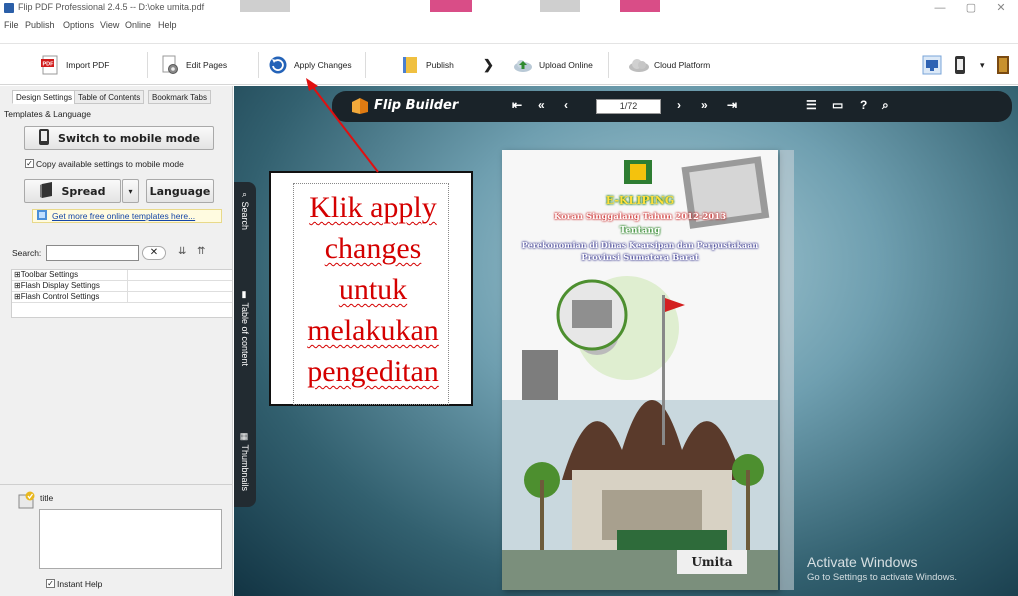 The height and width of the screenshot is (596, 1018). What do you see at coordinates (29, 163) in the screenshot?
I see `copy-settings-checkbox: ✓` at bounding box center [29, 163].